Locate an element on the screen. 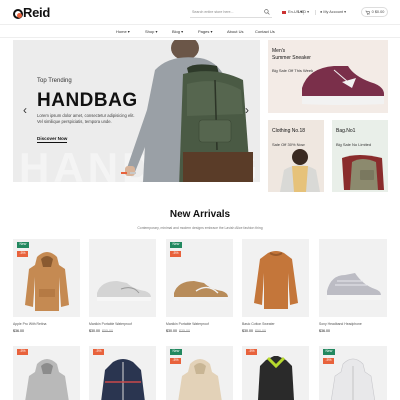  account-menu: ● My Account ▾ is located at coordinates (333, 12).